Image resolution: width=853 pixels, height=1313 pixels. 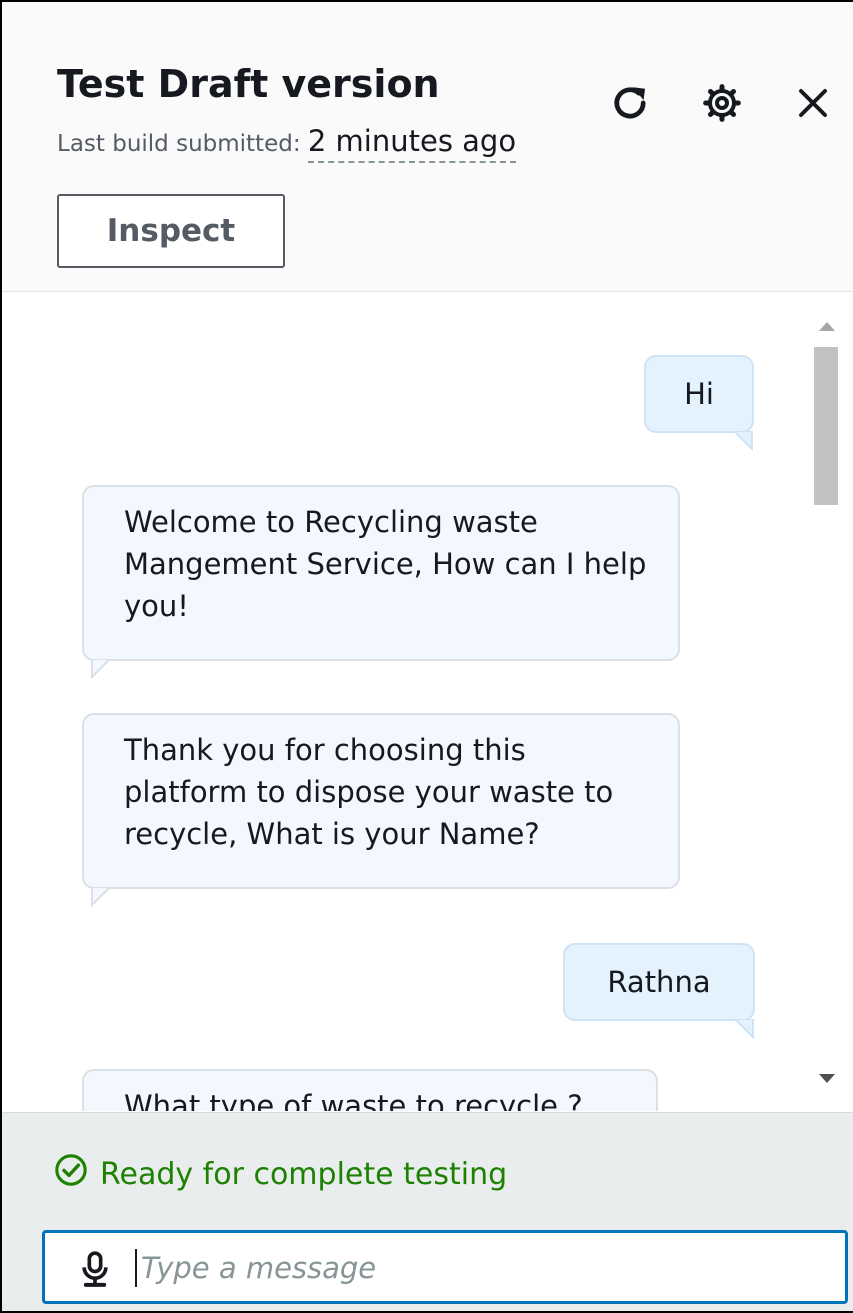 What do you see at coordinates (353, 1100) in the screenshot?
I see `message-text: What type of waste to recycle ?` at bounding box center [353, 1100].